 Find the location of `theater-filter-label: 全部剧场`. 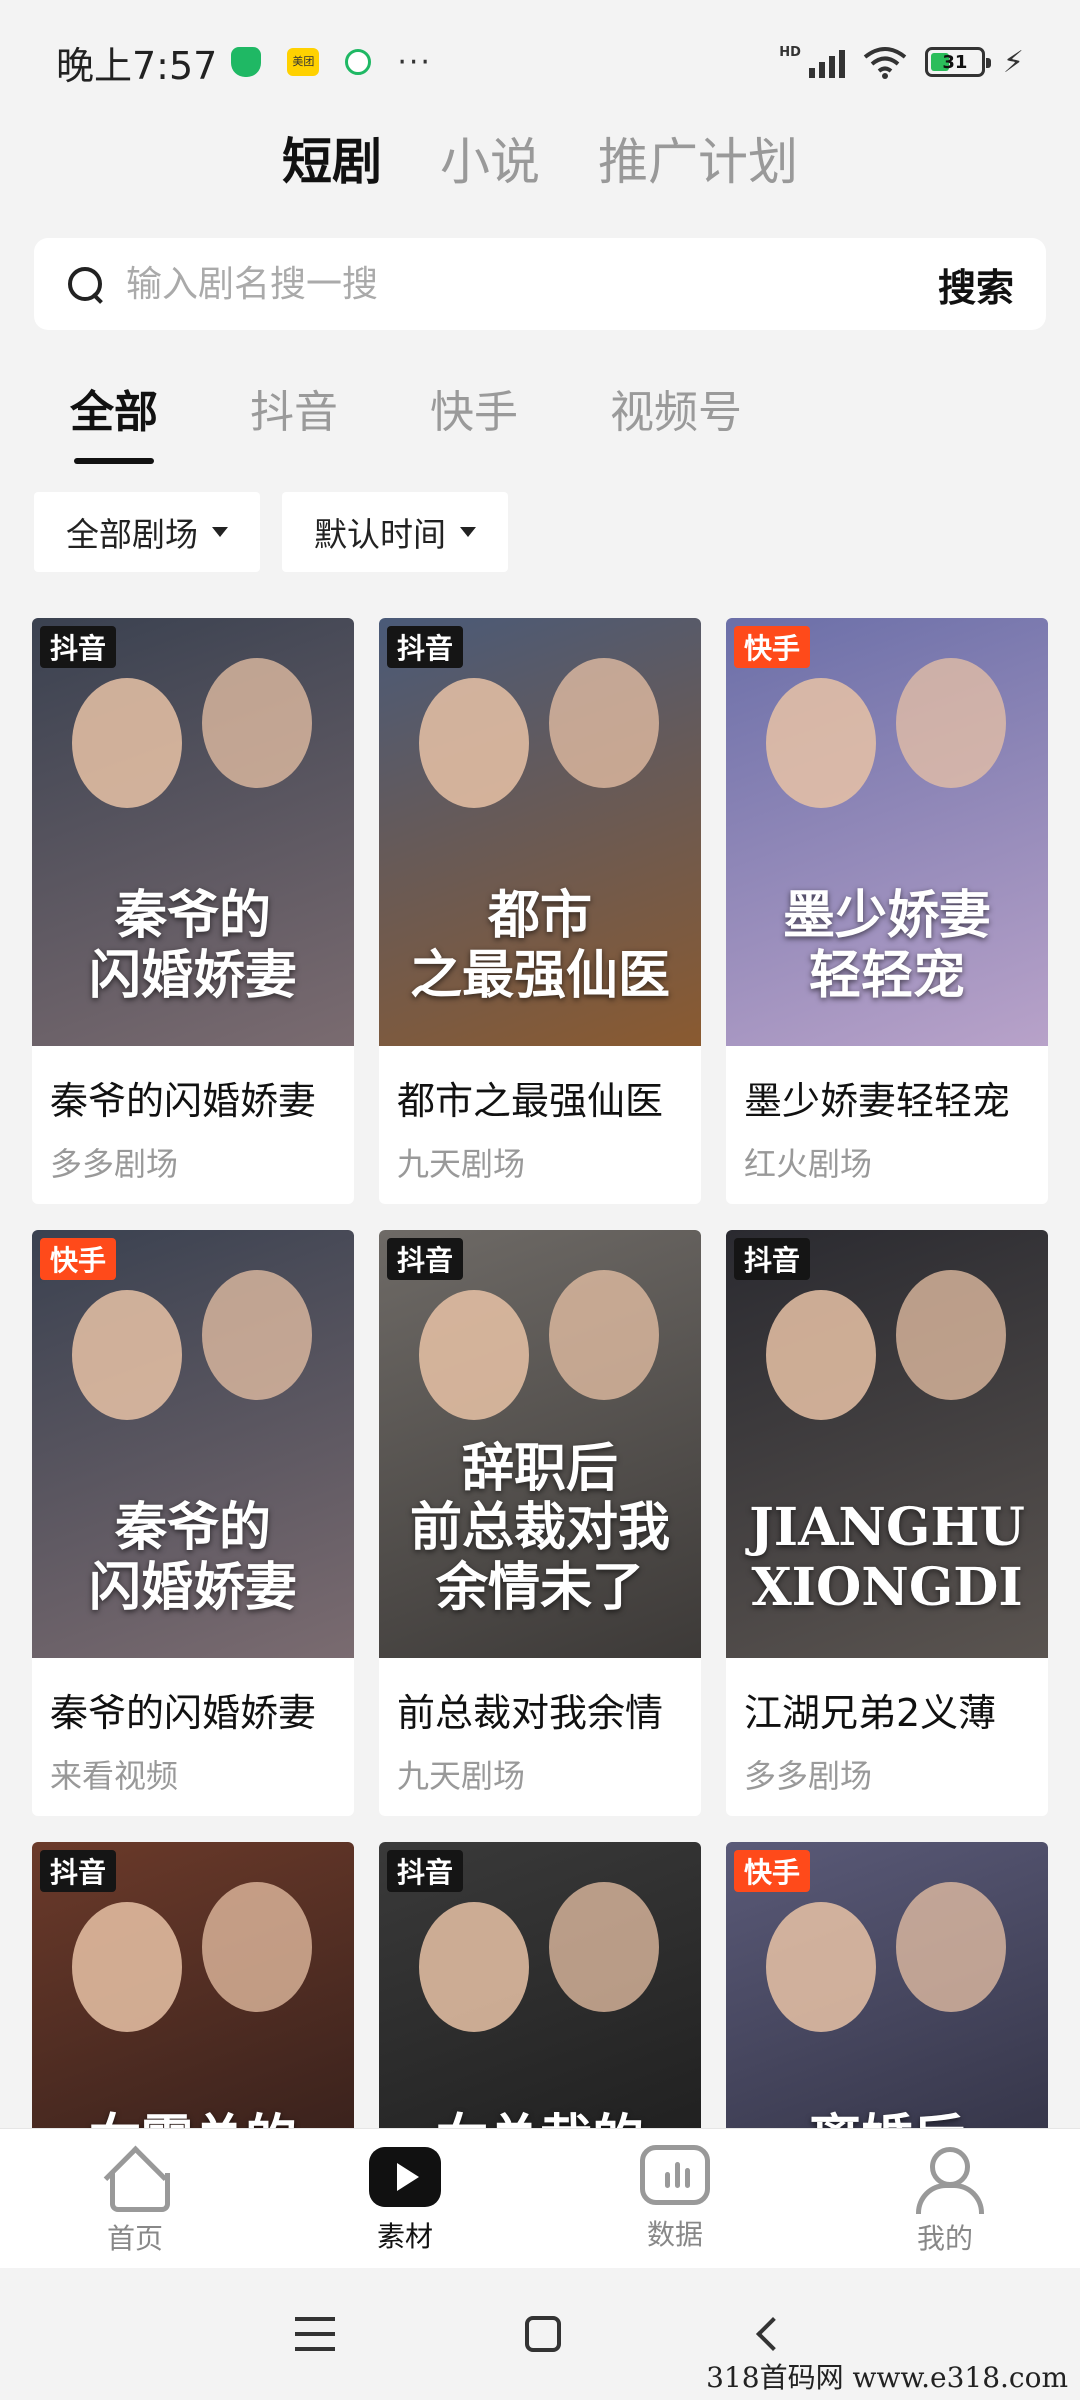

theater-filter-label: 全部剧场 is located at coordinates (132, 534).